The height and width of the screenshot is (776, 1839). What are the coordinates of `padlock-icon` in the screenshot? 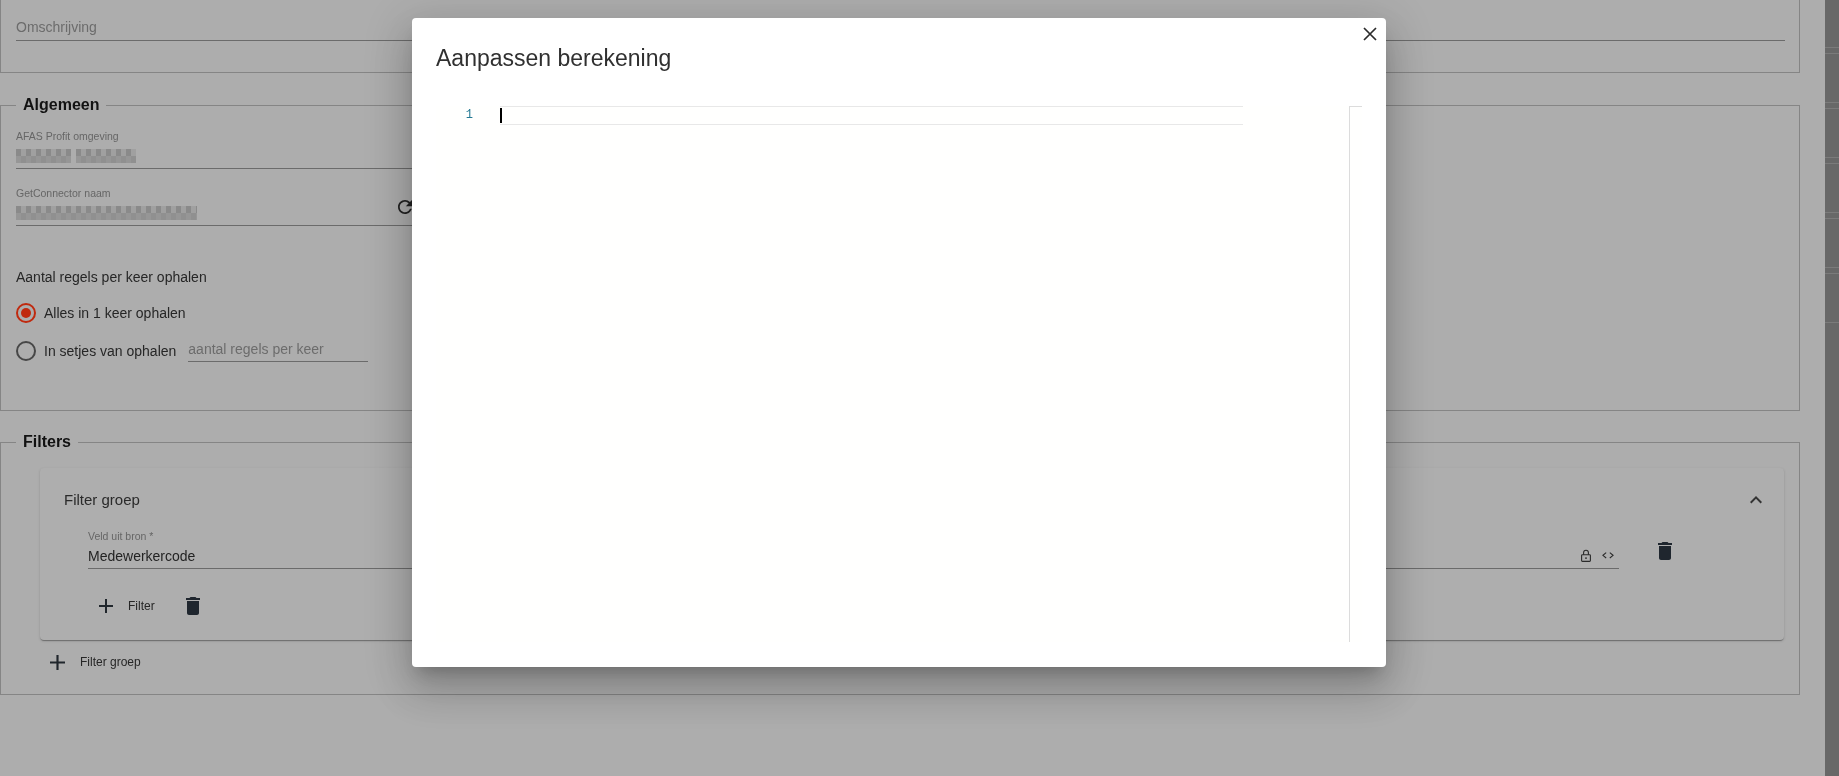 It's located at (1586, 555).